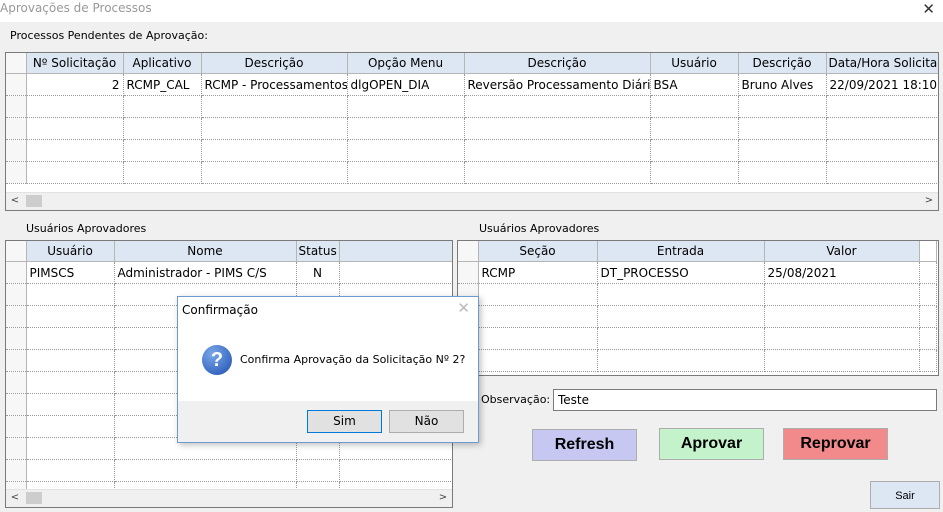 This screenshot has height=512, width=943. Describe the element at coordinates (882, 84) in the screenshot. I see `cell: 22/09/2021 18:10:58` at that location.